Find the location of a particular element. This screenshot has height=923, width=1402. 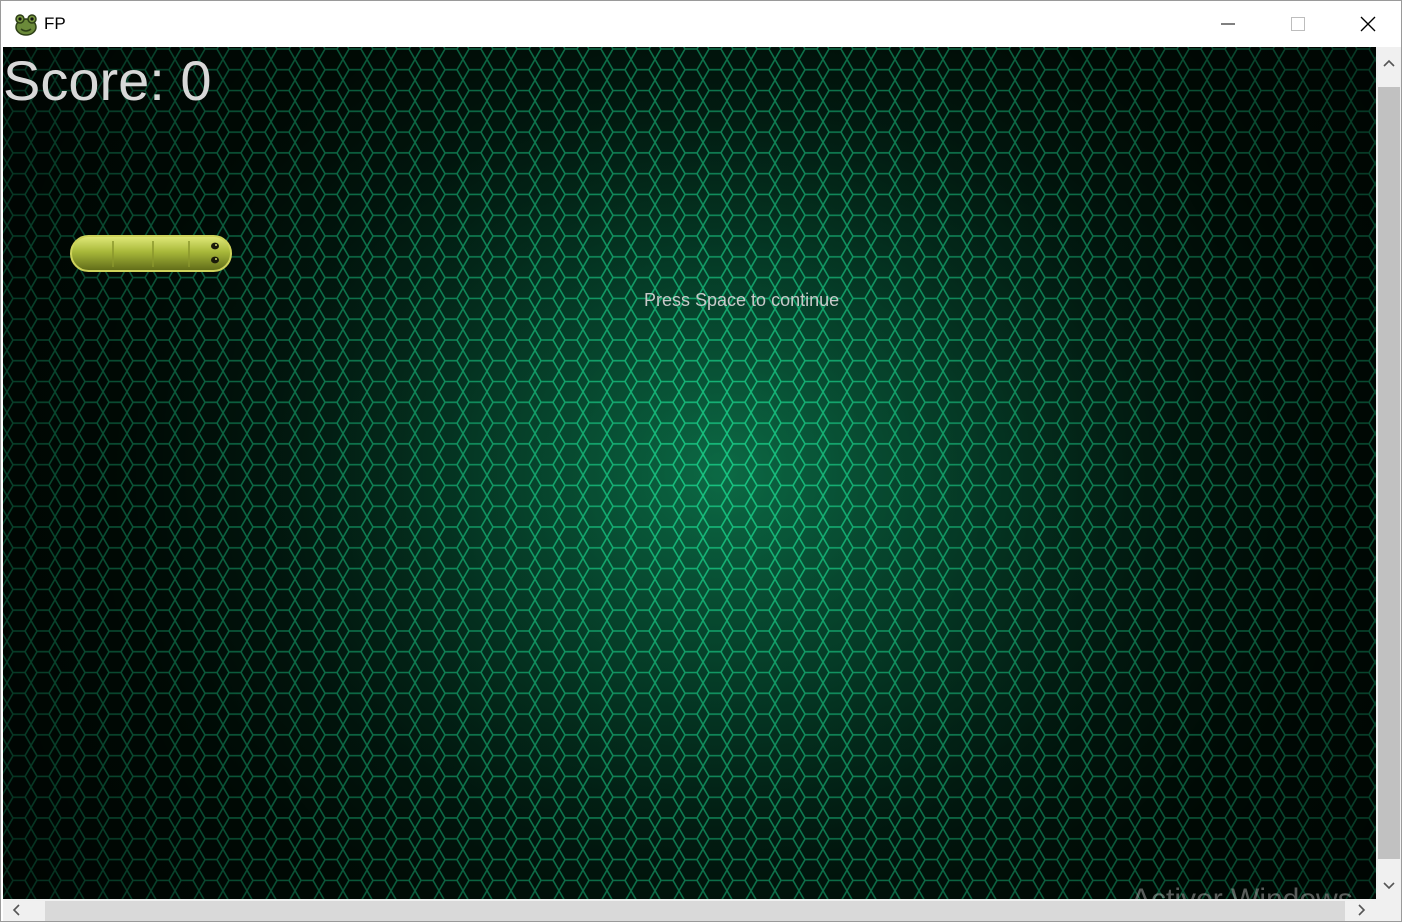

maximize-icon is located at coordinates (1298, 24).